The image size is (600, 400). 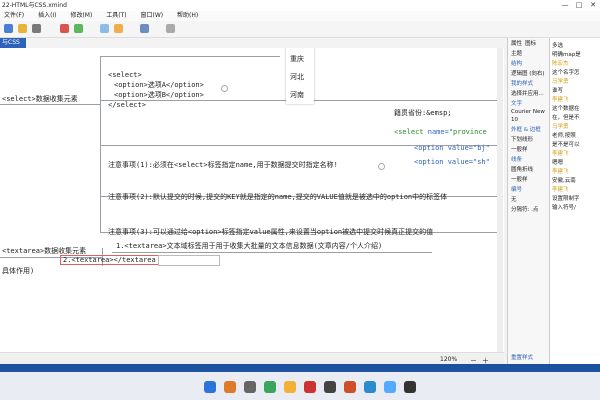 What do you see at coordinates (310, 387) in the screenshot?
I see `xmind-icon` at bounding box center [310, 387].